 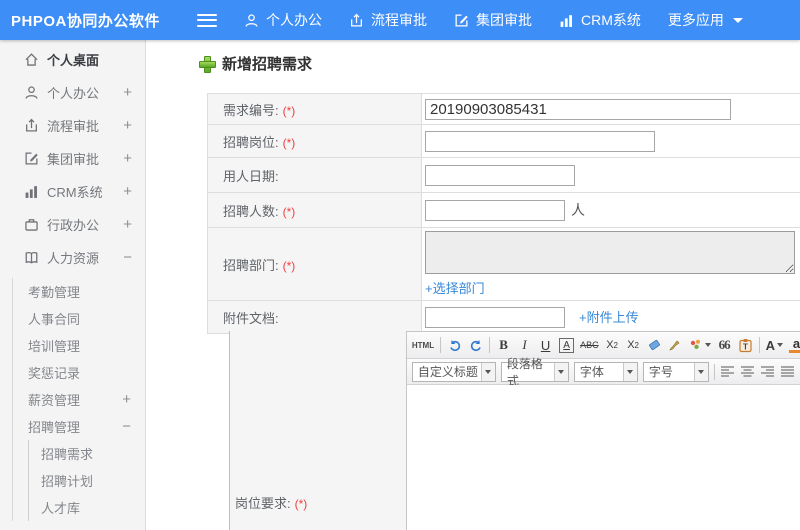 What do you see at coordinates (399, 20) in the screenshot?
I see `nav-label: 流程审批` at bounding box center [399, 20].